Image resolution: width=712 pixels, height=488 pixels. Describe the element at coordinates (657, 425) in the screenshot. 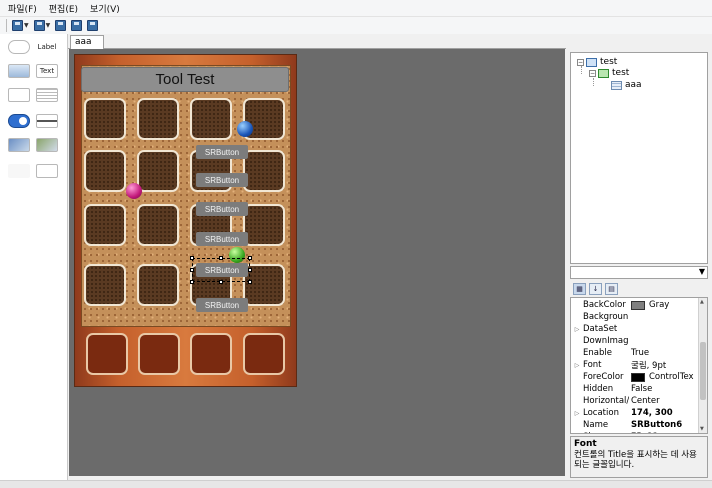

I see `property-value-text: SRButton6` at that location.